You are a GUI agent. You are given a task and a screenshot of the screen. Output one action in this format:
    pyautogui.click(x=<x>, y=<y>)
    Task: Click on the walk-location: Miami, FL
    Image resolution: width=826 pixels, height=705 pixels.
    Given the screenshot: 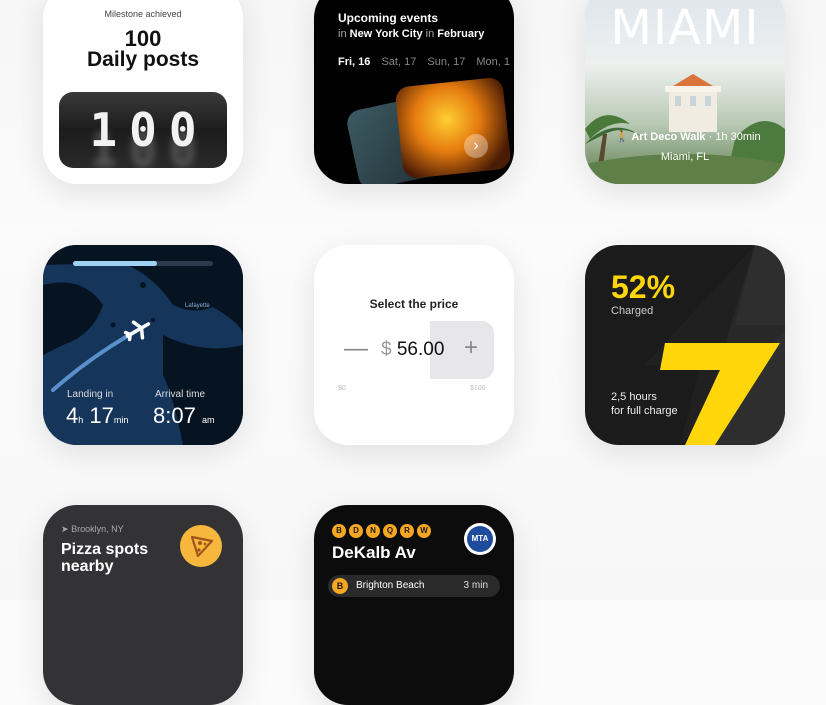 What is the action you would take?
    pyautogui.click(x=685, y=157)
    